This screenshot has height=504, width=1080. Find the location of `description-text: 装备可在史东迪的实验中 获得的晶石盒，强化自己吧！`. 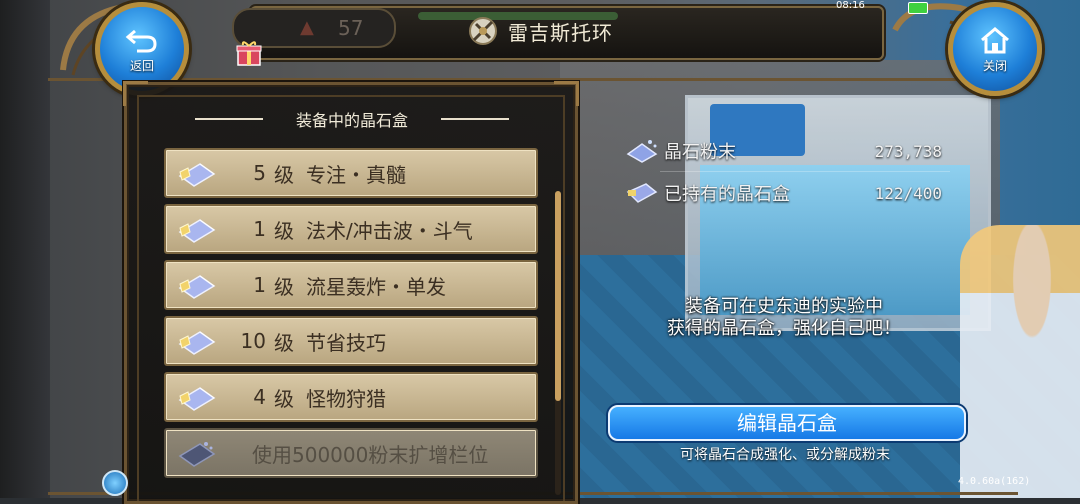

description-text: 装备可在史东迪的实验中 获得的晶石盒，强化自己吧！ is located at coordinates (784, 318).